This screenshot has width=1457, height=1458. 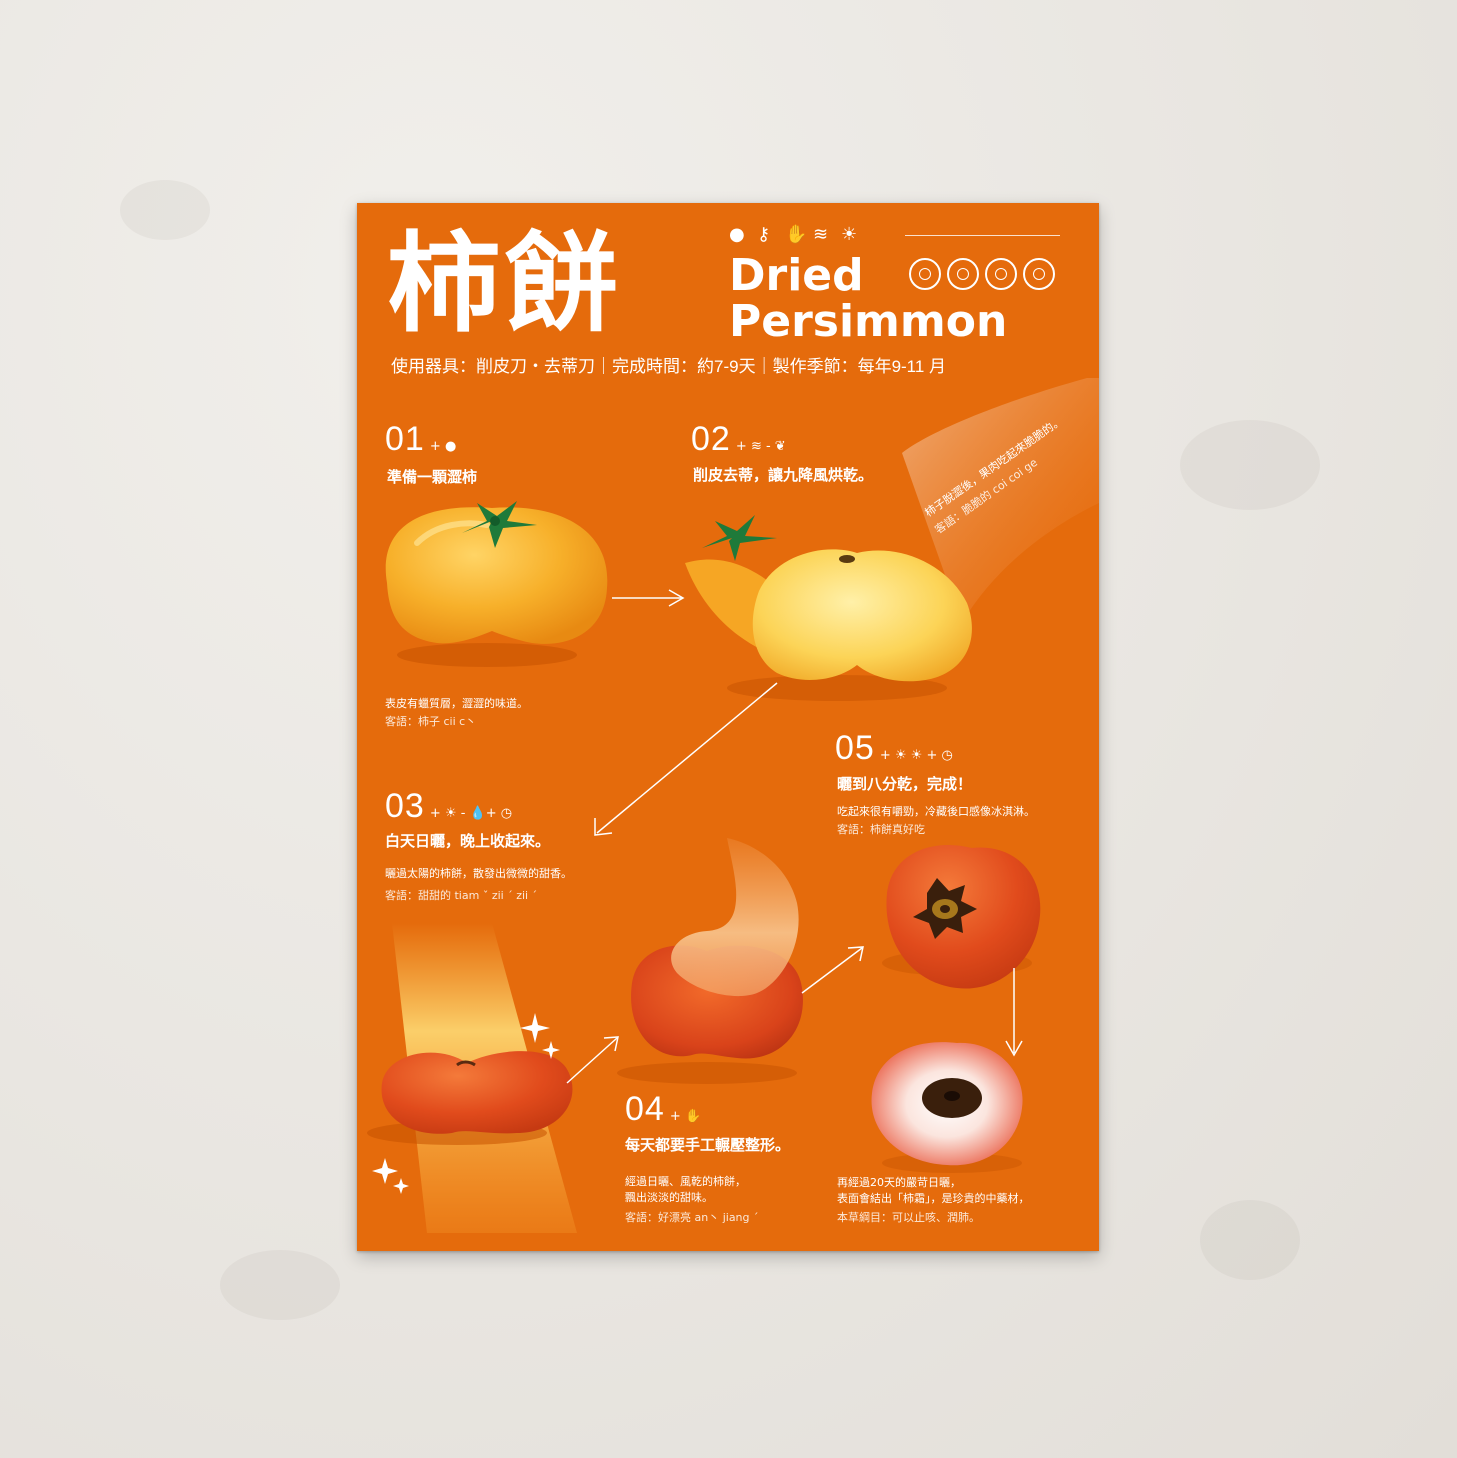 What do you see at coordinates (961, 917) in the screenshot?
I see `finished-persimmon-illustration` at bounding box center [961, 917].